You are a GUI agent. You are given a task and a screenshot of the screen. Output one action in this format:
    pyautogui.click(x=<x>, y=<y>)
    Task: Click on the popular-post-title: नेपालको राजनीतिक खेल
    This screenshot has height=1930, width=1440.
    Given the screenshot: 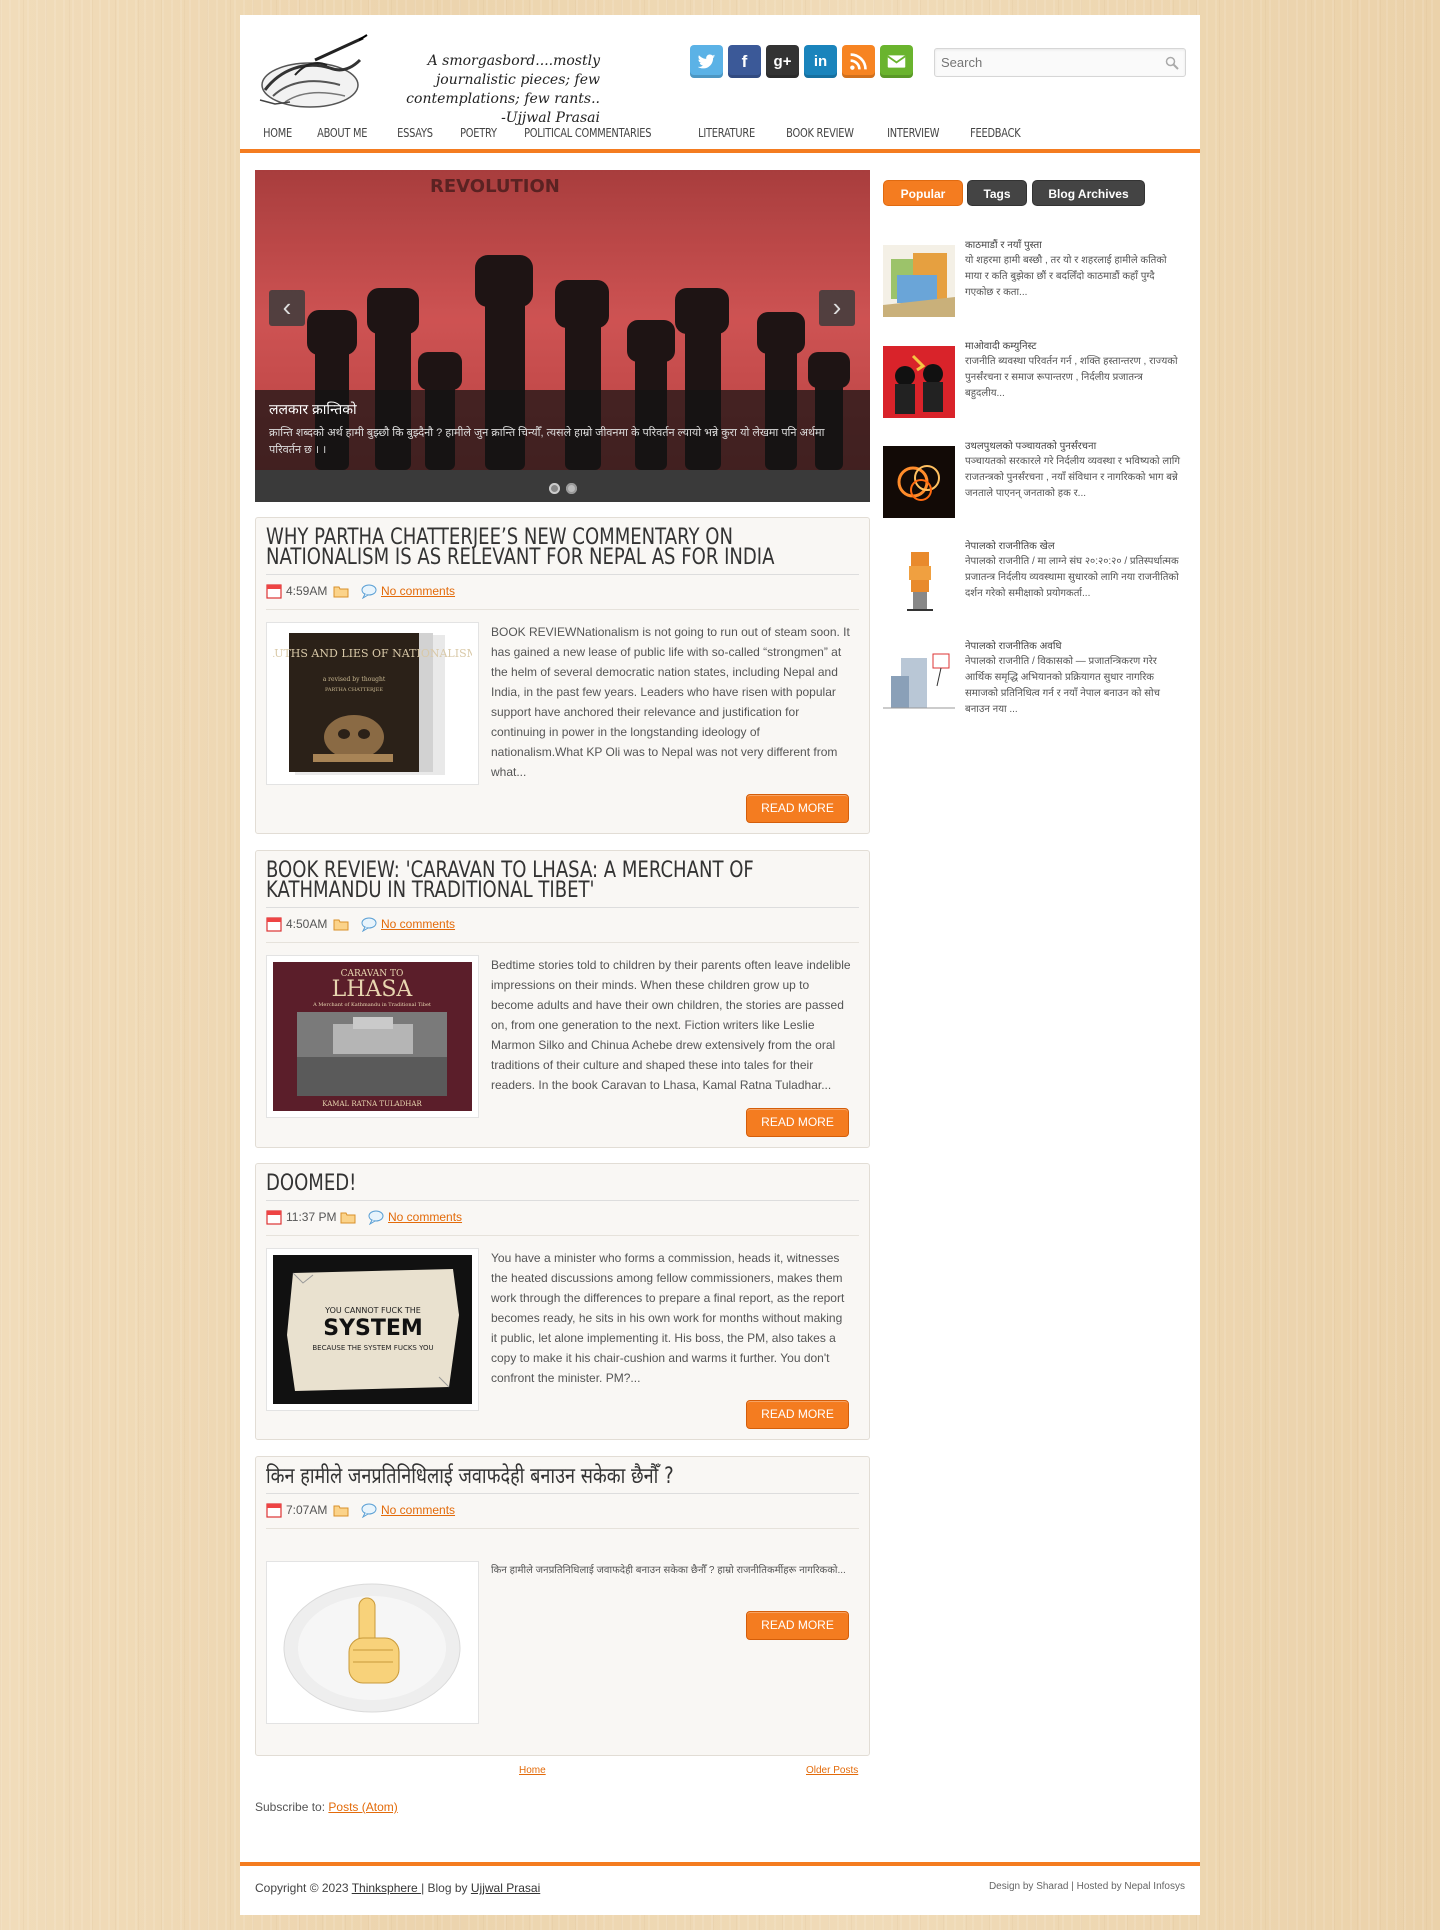 What is the action you would take?
    pyautogui.click(x=1075, y=545)
    